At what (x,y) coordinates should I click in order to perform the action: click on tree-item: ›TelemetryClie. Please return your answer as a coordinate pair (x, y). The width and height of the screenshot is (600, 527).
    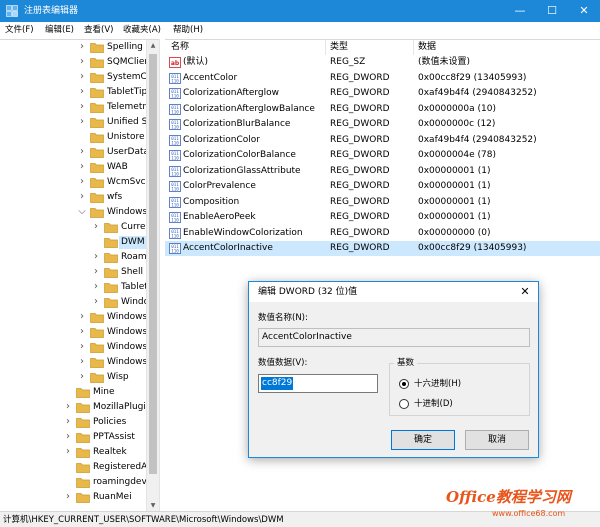
    Looking at the image, I should click on (79, 107).